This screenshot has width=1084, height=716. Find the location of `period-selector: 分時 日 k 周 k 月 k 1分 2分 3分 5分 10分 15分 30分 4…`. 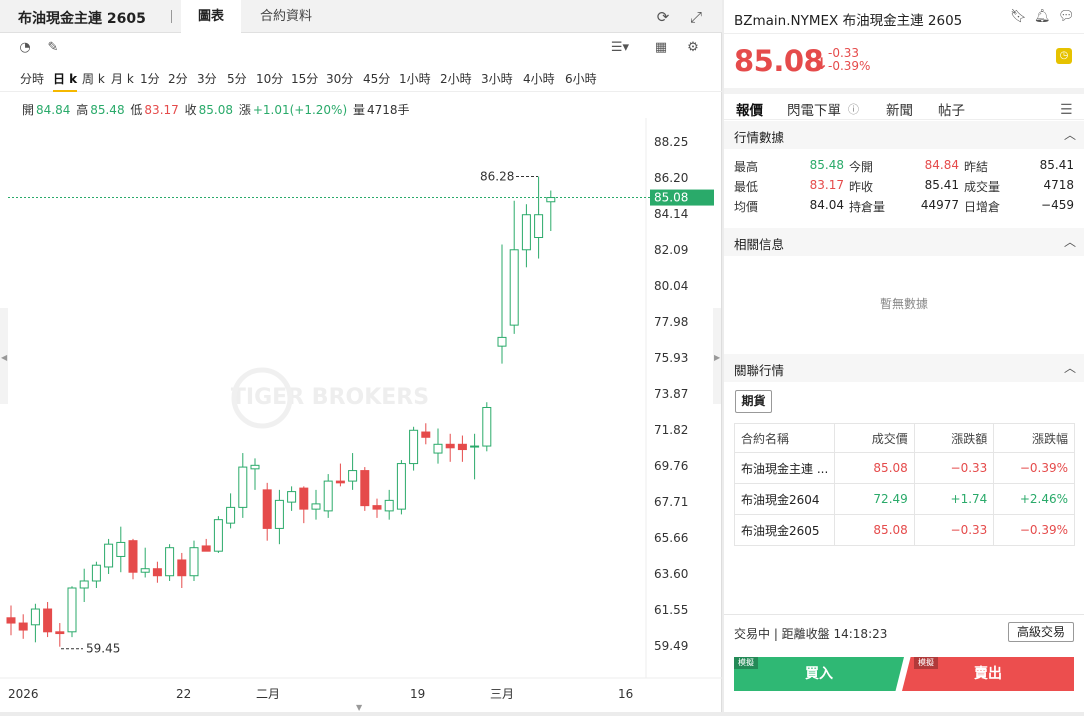

period-selector: 分時 日 k 周 k 月 k 1分 2分 3分 5分 10分 15分 30分 4… is located at coordinates (361, 79).